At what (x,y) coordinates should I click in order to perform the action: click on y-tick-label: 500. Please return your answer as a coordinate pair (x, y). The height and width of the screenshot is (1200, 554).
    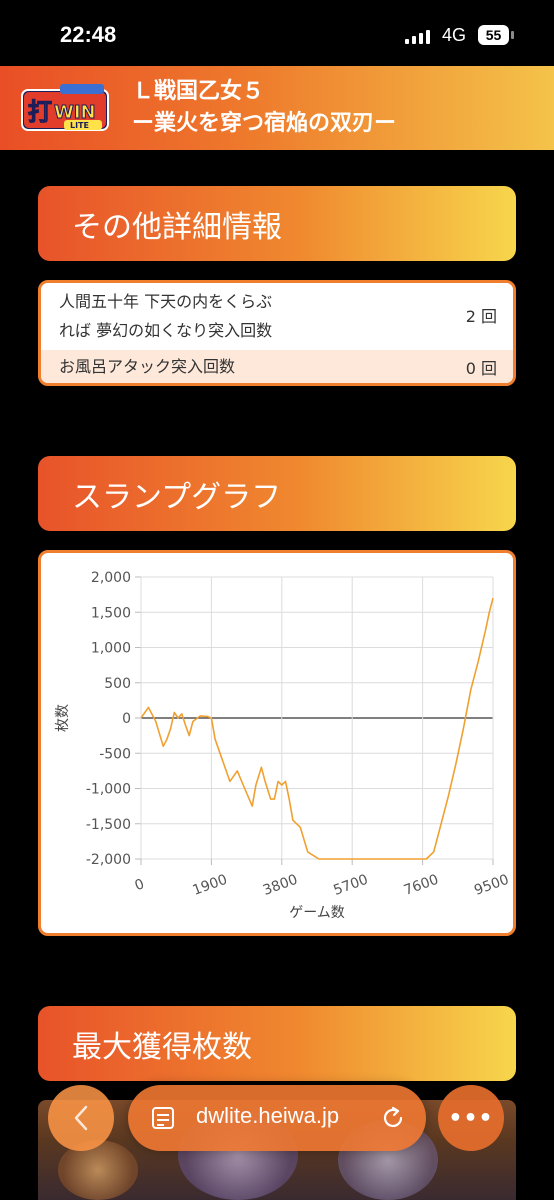
    Looking at the image, I should click on (117, 684).